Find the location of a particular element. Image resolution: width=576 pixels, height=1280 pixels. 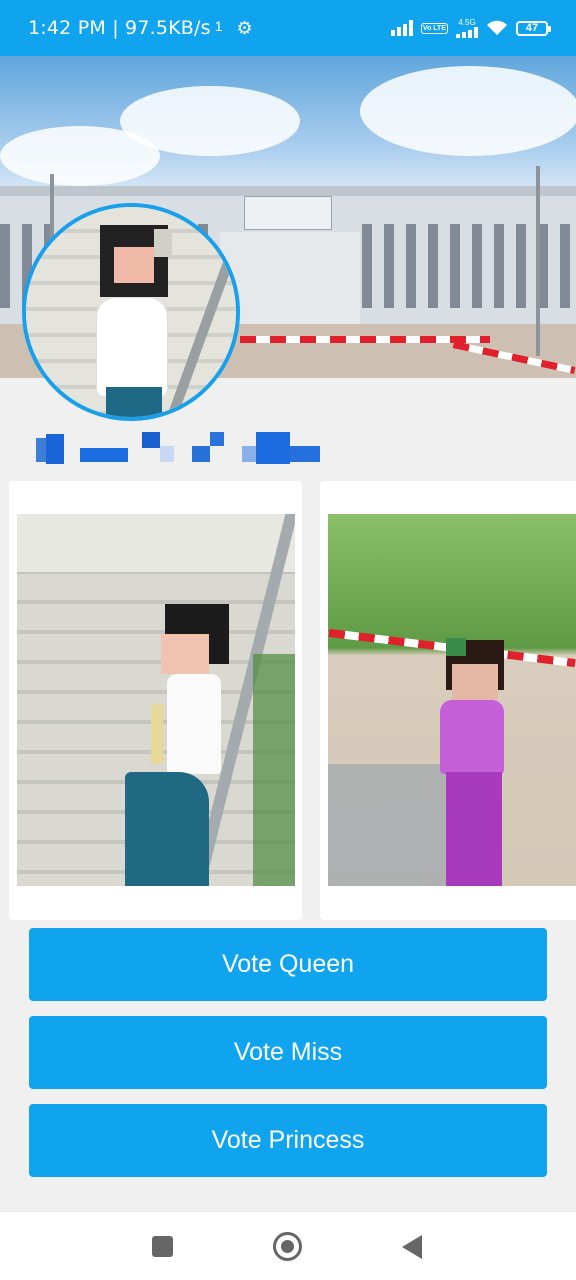

recents-icon is located at coordinates (162, 1246).